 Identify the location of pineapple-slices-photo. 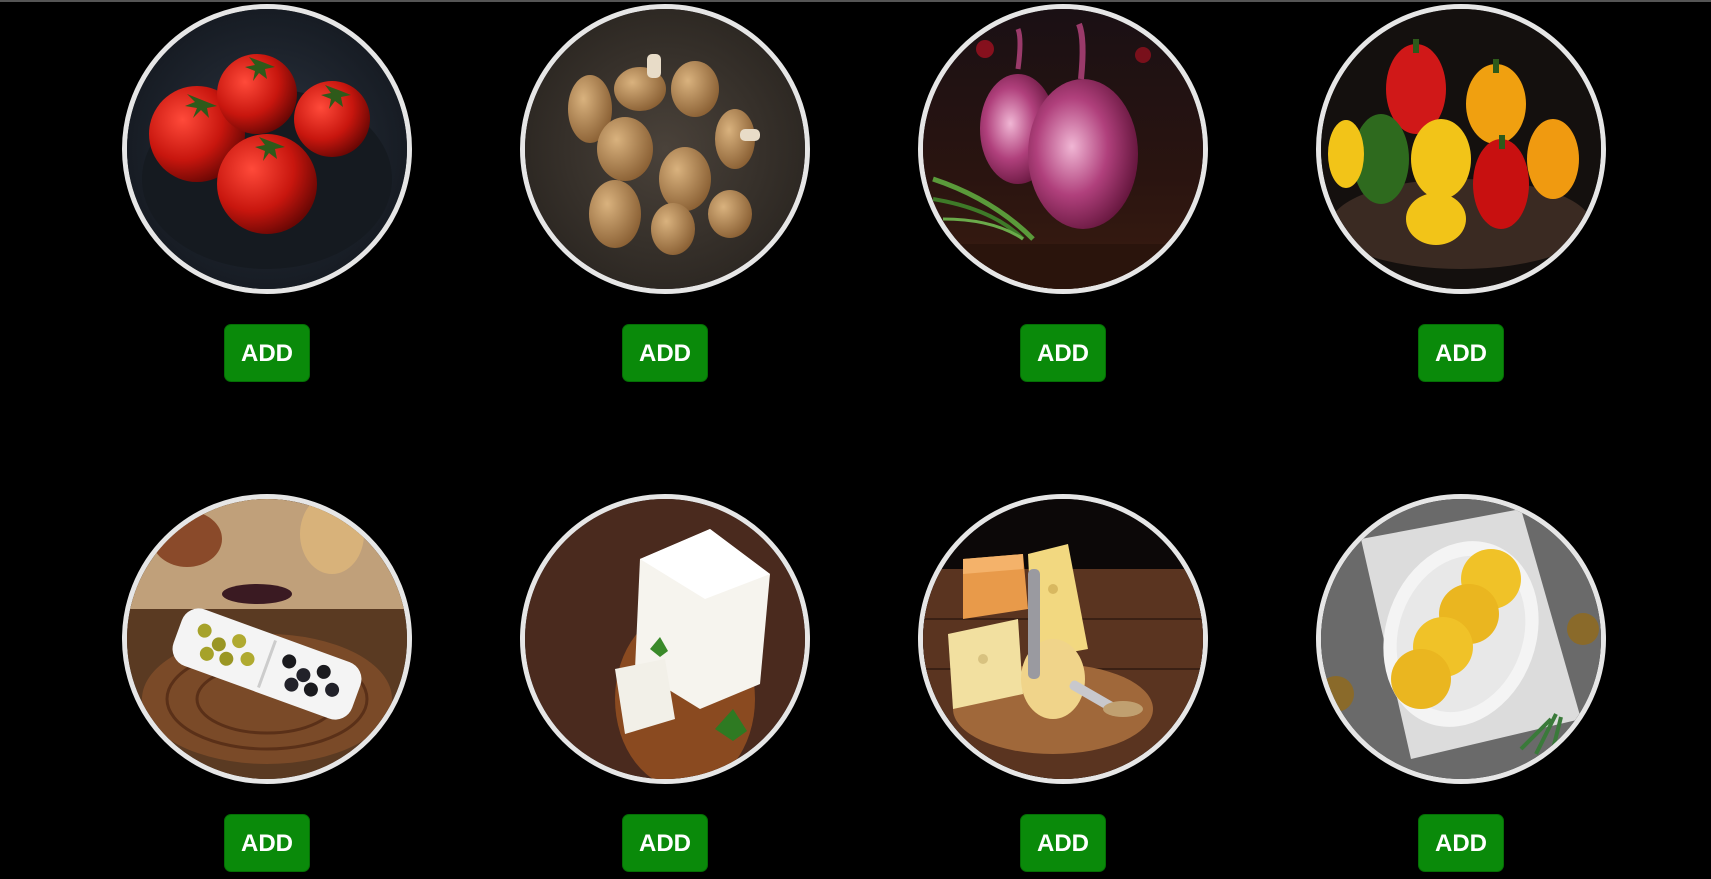
(1461, 639).